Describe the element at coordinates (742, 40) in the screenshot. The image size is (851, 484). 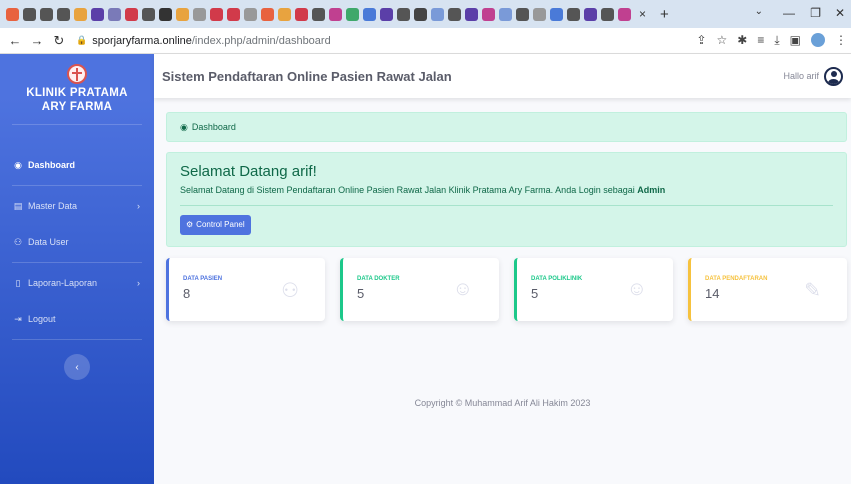
I see `extensions-icon: ✱` at that location.